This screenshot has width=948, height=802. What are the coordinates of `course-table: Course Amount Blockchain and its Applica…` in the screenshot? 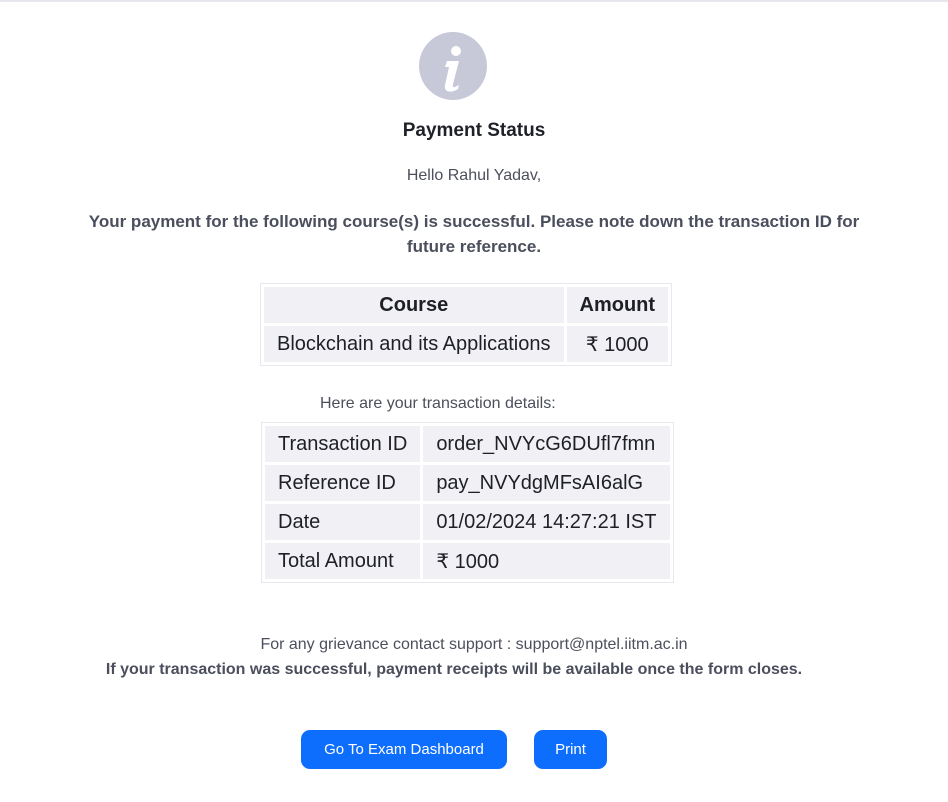 It's located at (466, 324).